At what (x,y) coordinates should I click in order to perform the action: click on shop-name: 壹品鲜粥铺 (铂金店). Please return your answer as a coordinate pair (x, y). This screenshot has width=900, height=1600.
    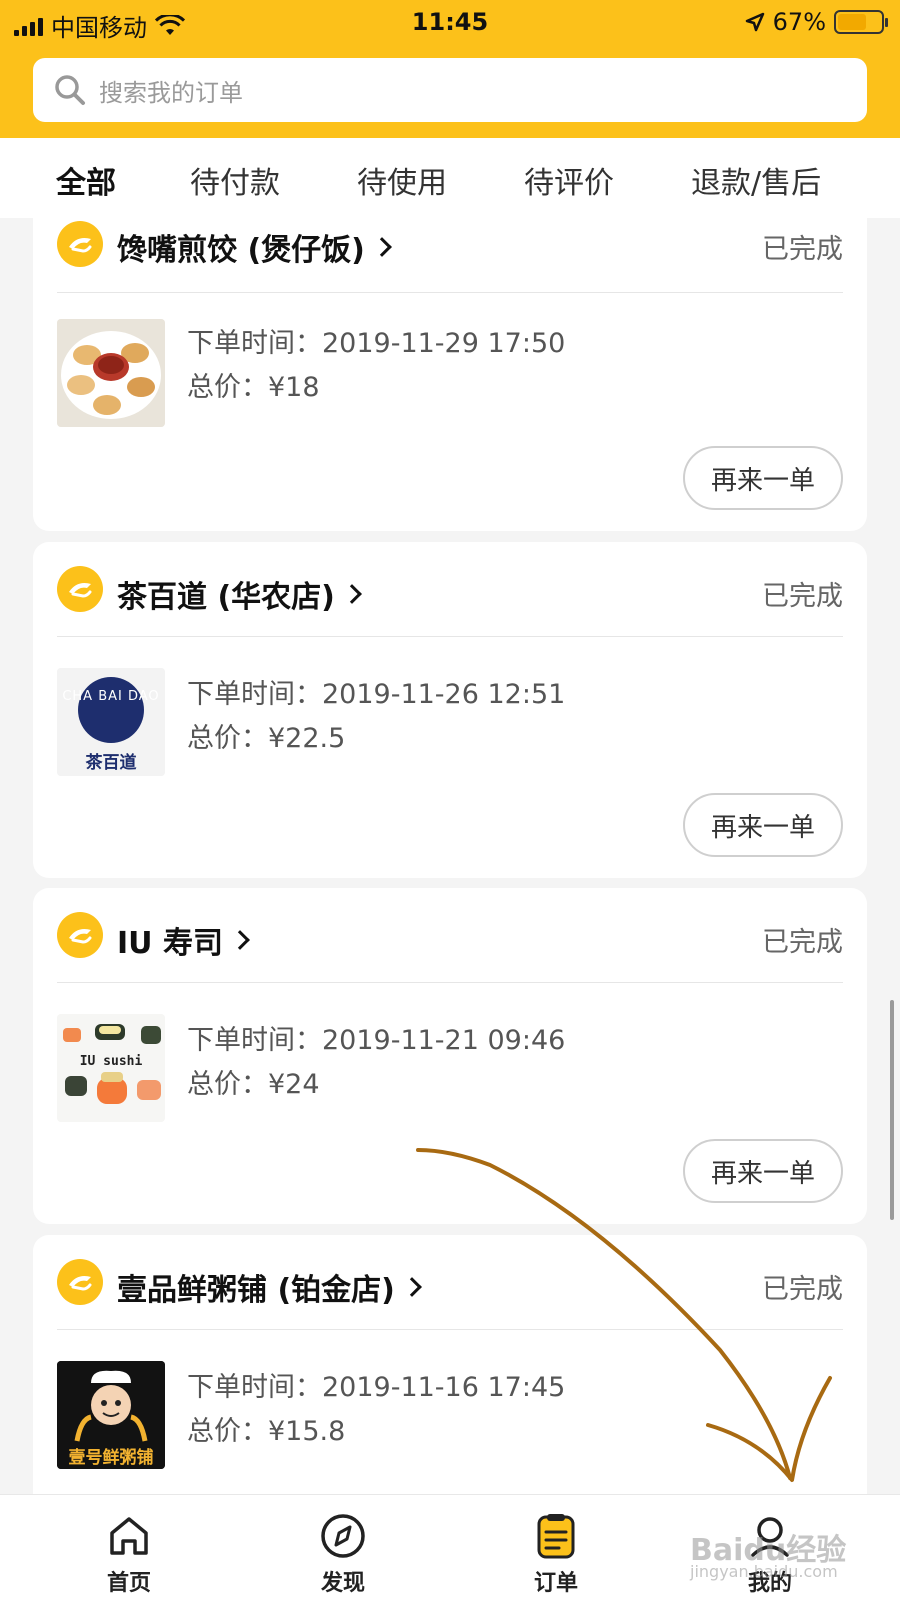
    Looking at the image, I should click on (269, 1287).